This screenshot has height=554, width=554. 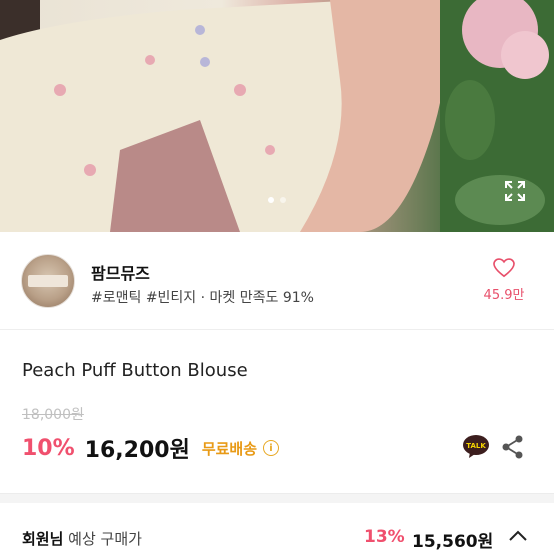 I want to click on price-row: 10% 16,200원 무료배송 i, so click(x=151, y=448).